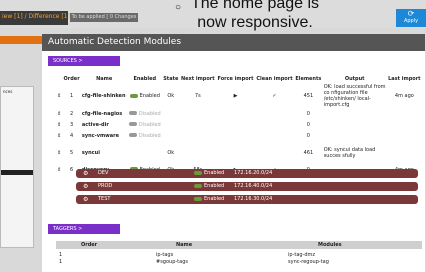 This screenshot has width=426, height=272. What do you see at coordinates (72, 113) in the screenshot?
I see `order-cell: 2` at bounding box center [72, 113].